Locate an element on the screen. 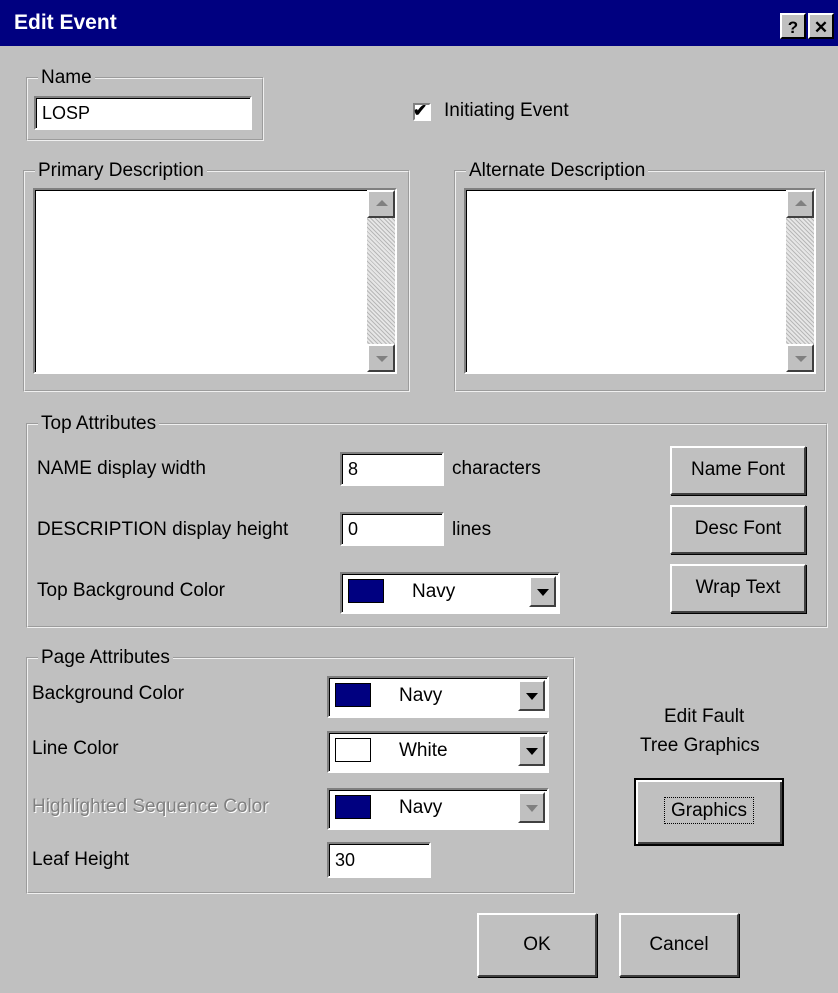 This screenshot has width=838, height=993. leaf-height-input is located at coordinates (379, 860).